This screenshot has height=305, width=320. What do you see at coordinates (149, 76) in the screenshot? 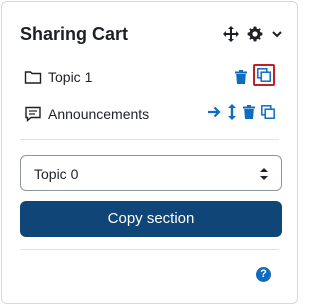
I see `cart-item-topic: Topic 1` at bounding box center [149, 76].